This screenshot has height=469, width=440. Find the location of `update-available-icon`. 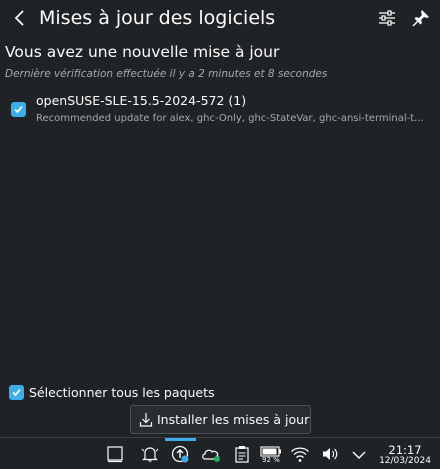

update-available-icon is located at coordinates (180, 454).